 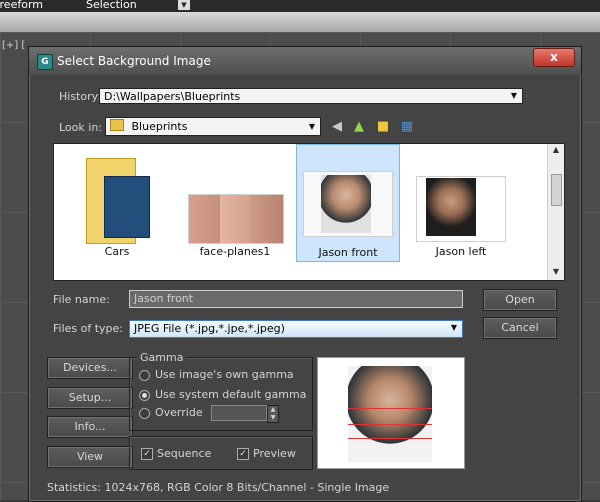 What do you see at coordinates (305, 61) in the screenshot?
I see `dialog-titlebar: G Select Background Image x` at bounding box center [305, 61].